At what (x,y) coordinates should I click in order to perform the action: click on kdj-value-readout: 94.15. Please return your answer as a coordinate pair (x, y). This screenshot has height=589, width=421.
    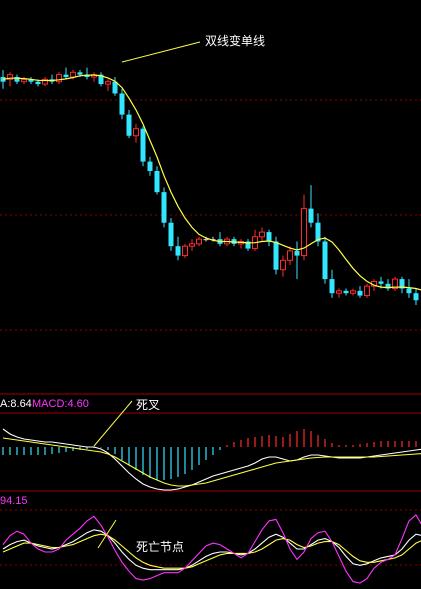
    Looking at the image, I should click on (14, 501).